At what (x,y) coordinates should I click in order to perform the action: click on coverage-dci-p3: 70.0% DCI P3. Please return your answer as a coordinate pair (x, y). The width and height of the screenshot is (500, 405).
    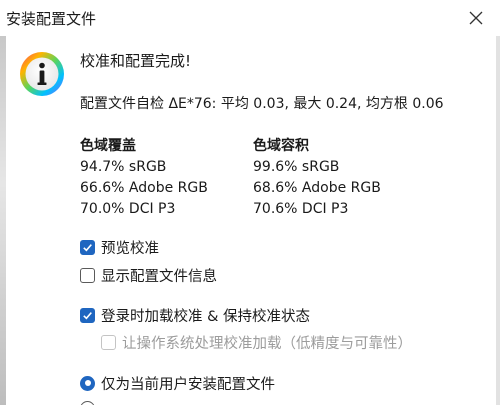
    Looking at the image, I should click on (128, 209).